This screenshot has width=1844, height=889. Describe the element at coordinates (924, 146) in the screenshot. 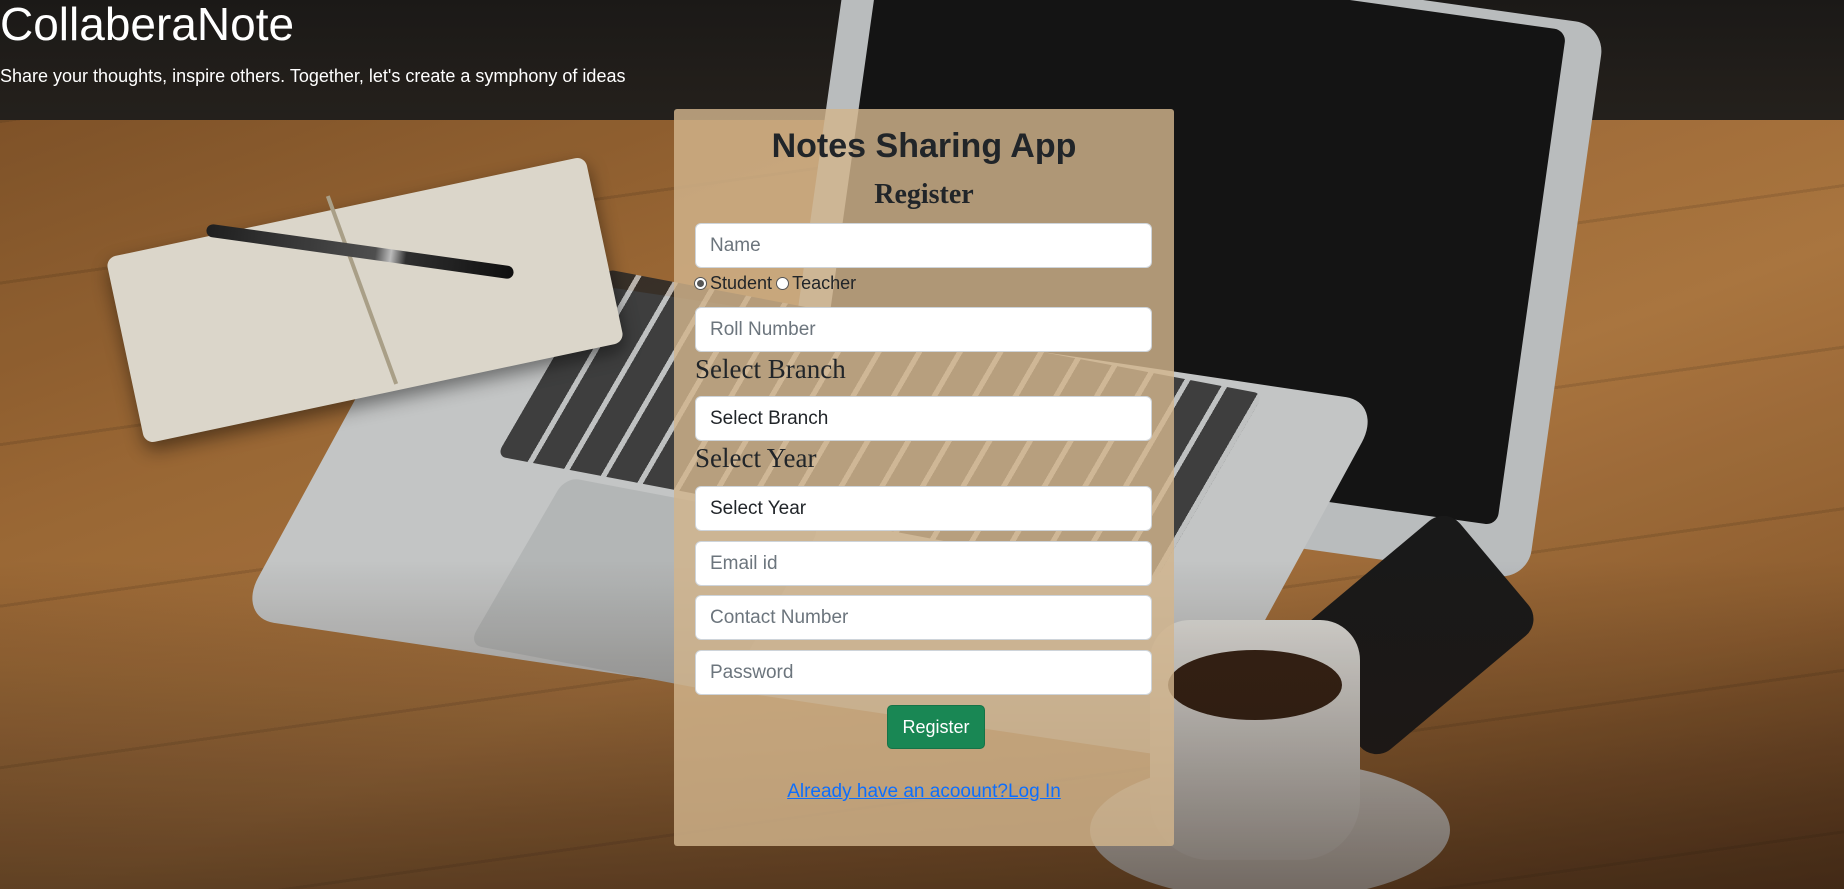

I see `app-title: Notes Sharing App` at that location.